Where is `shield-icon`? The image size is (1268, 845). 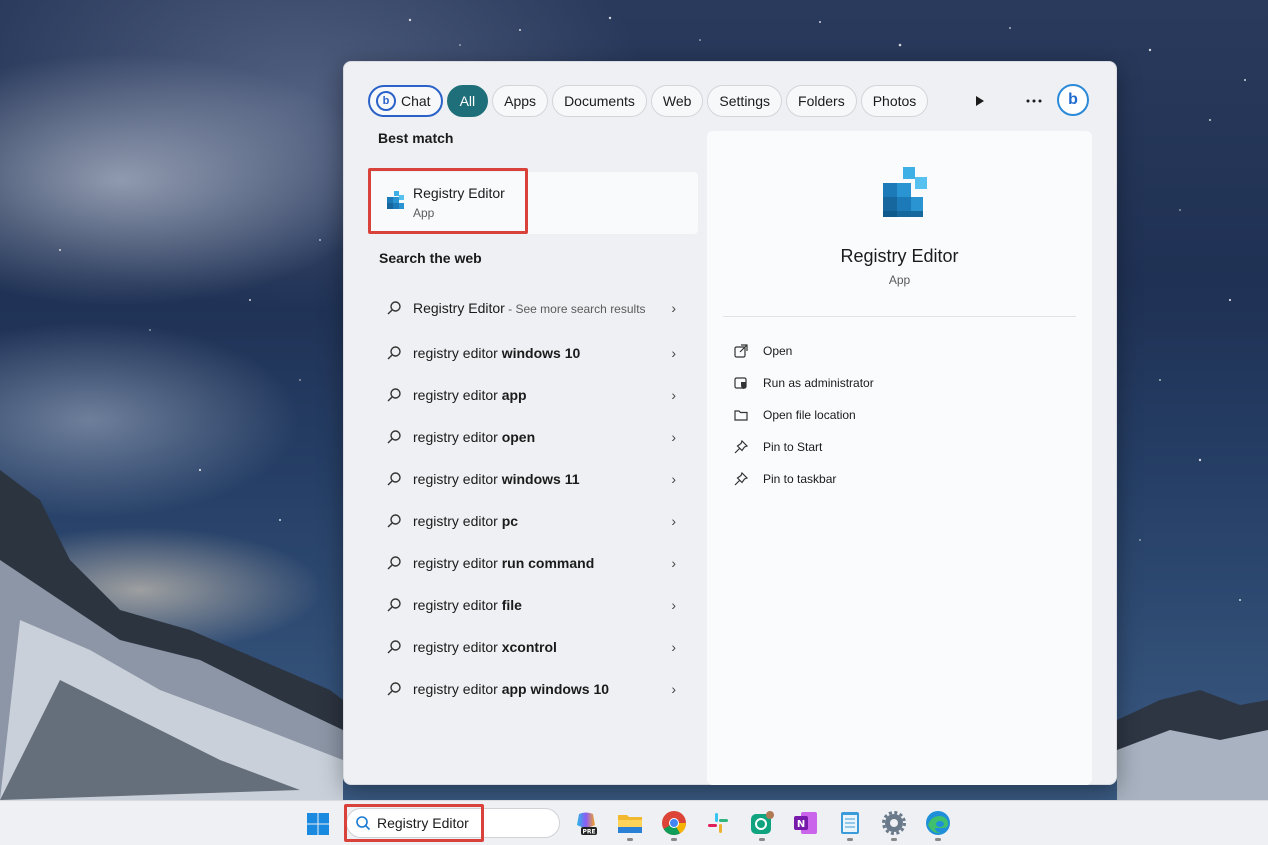 shield-icon is located at coordinates (741, 383).